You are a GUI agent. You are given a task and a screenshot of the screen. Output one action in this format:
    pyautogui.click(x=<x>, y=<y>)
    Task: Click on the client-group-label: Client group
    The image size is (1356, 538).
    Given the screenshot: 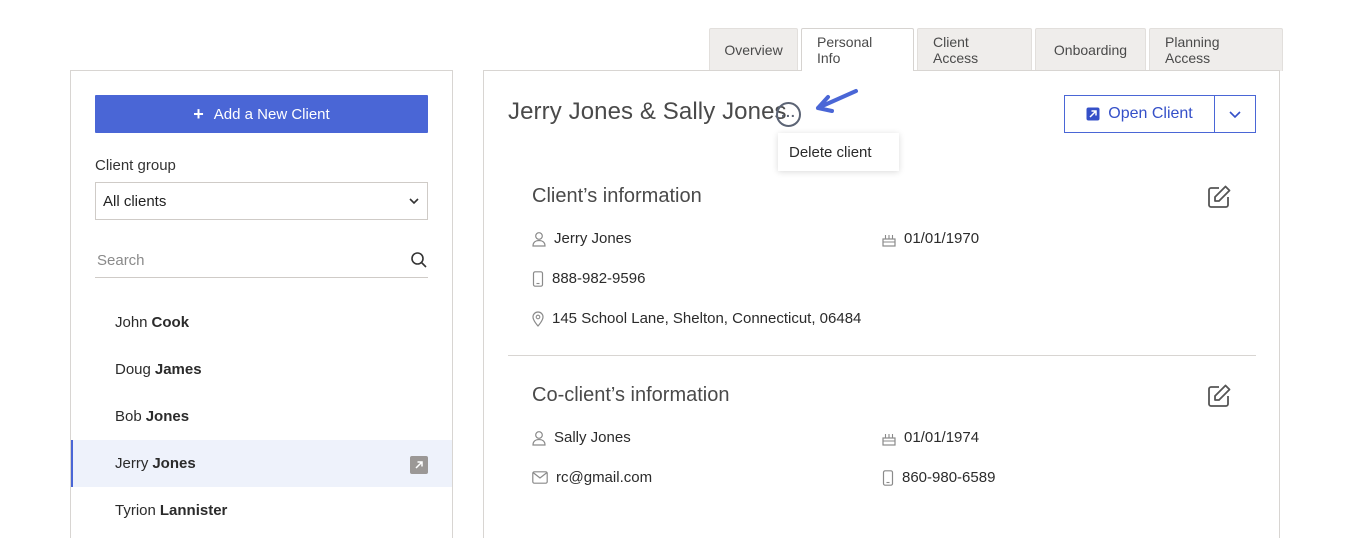 What is the action you would take?
    pyautogui.click(x=135, y=165)
    